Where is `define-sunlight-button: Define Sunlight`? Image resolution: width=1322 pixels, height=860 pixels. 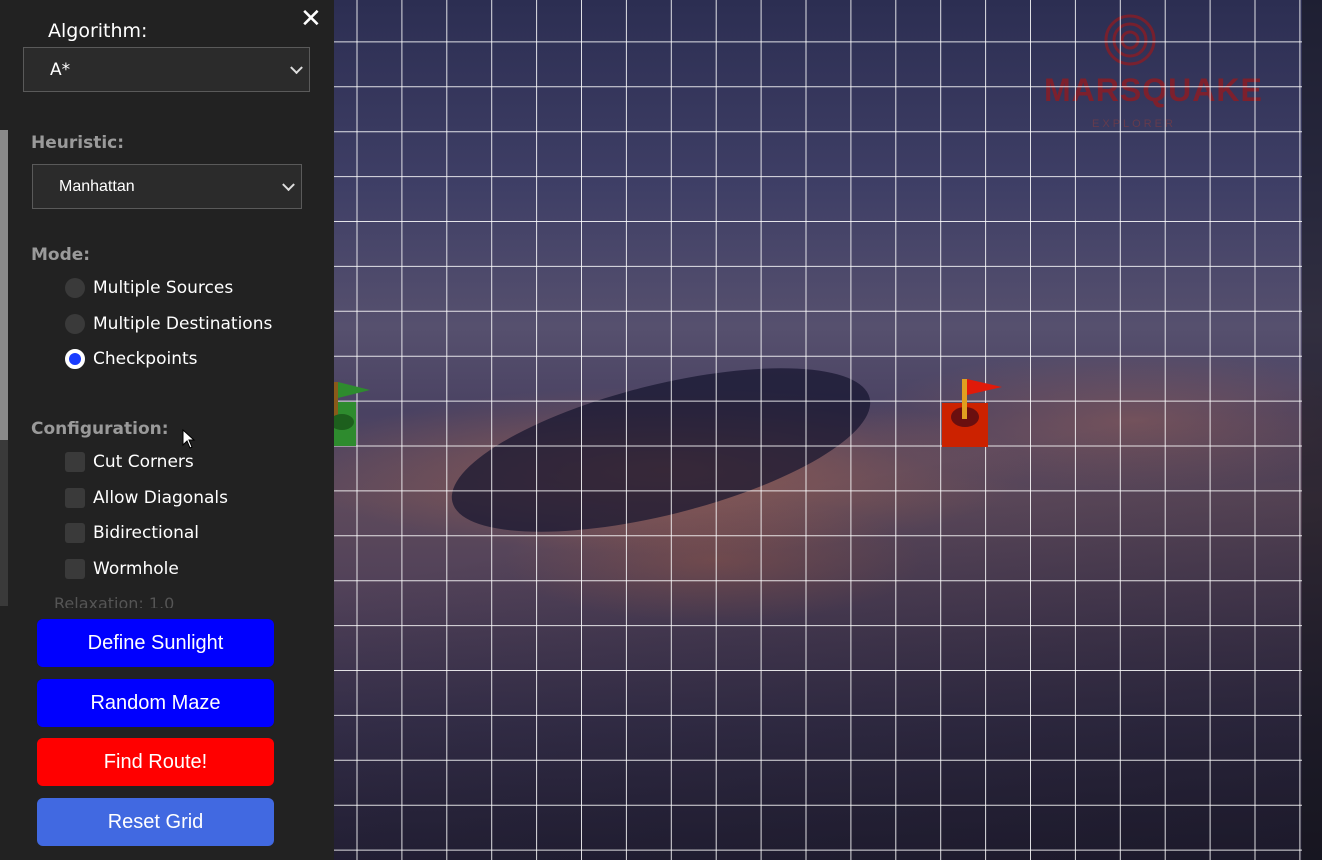
define-sunlight-button: Define Sunlight is located at coordinates (155, 643).